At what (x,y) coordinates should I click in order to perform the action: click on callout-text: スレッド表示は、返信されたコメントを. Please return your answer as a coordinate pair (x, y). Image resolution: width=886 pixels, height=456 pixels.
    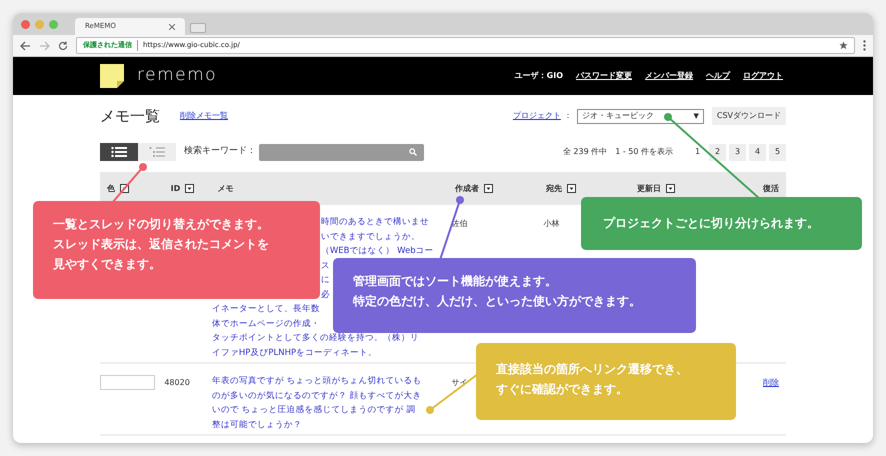
    Looking at the image, I should click on (161, 244).